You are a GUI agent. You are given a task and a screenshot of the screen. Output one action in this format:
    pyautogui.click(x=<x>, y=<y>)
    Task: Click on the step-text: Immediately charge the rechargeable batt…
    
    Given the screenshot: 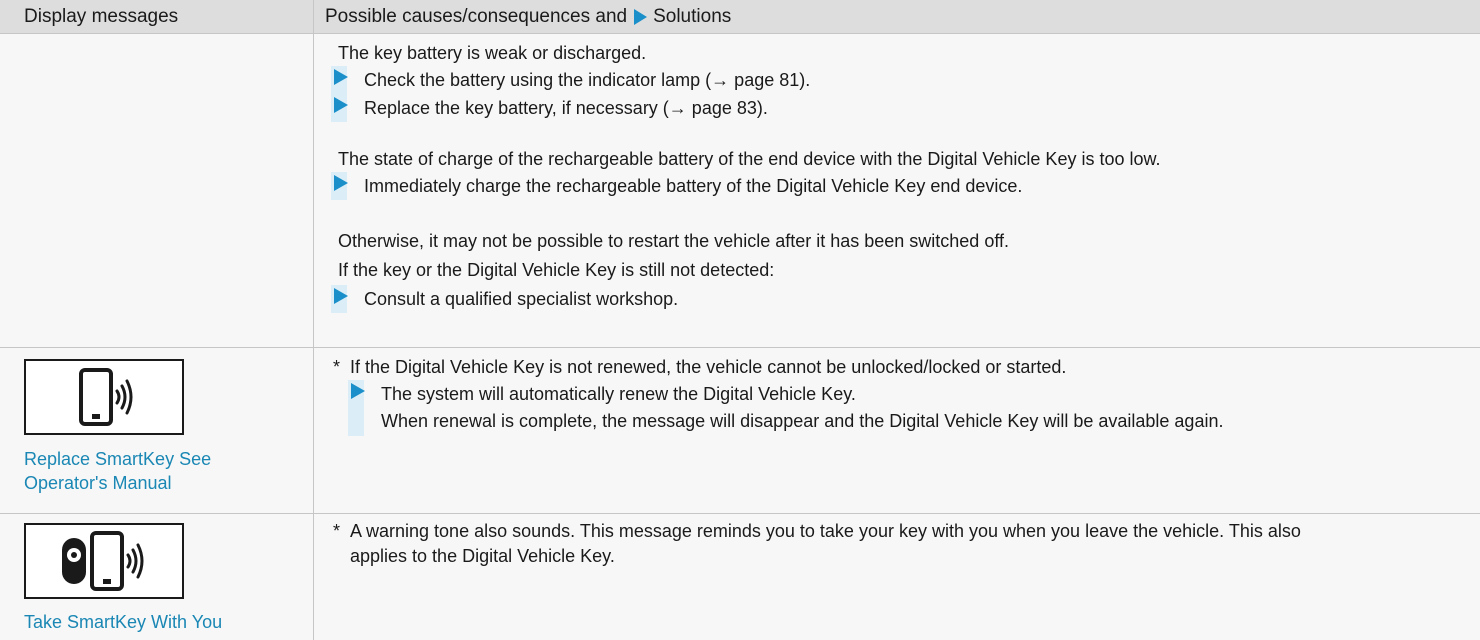 What is the action you would take?
    pyautogui.click(x=693, y=186)
    